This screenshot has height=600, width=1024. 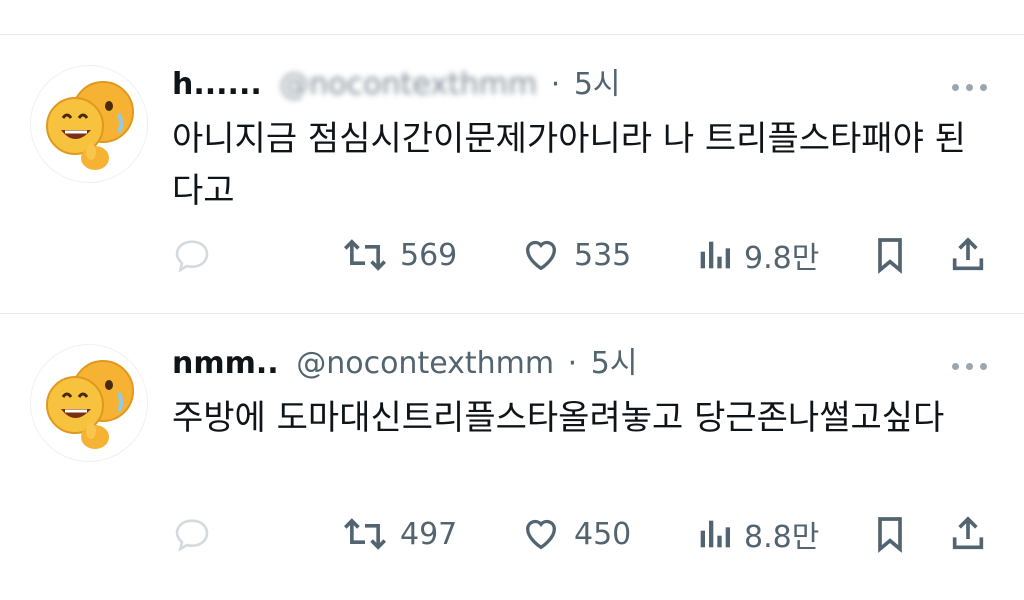 I want to click on views-button: 8.8만, so click(x=757, y=534).